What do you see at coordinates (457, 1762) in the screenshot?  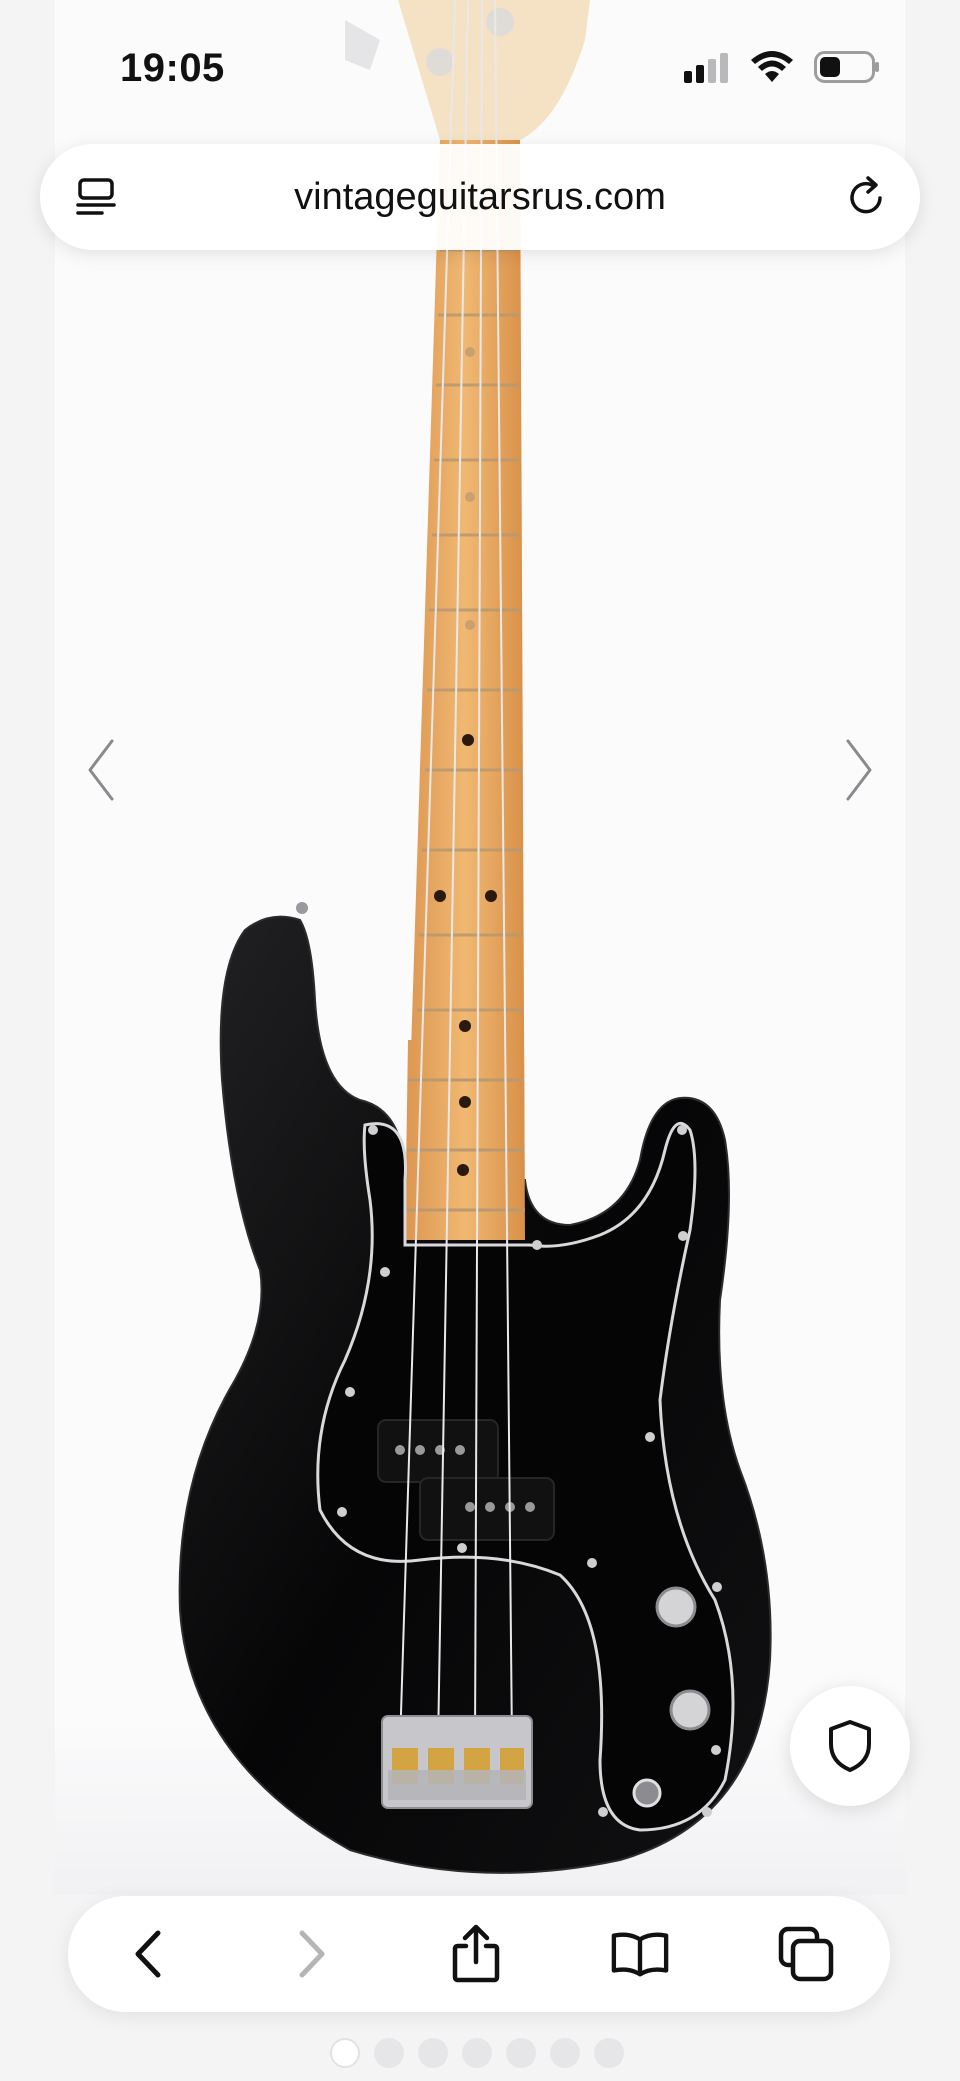 I see `bridge` at bounding box center [457, 1762].